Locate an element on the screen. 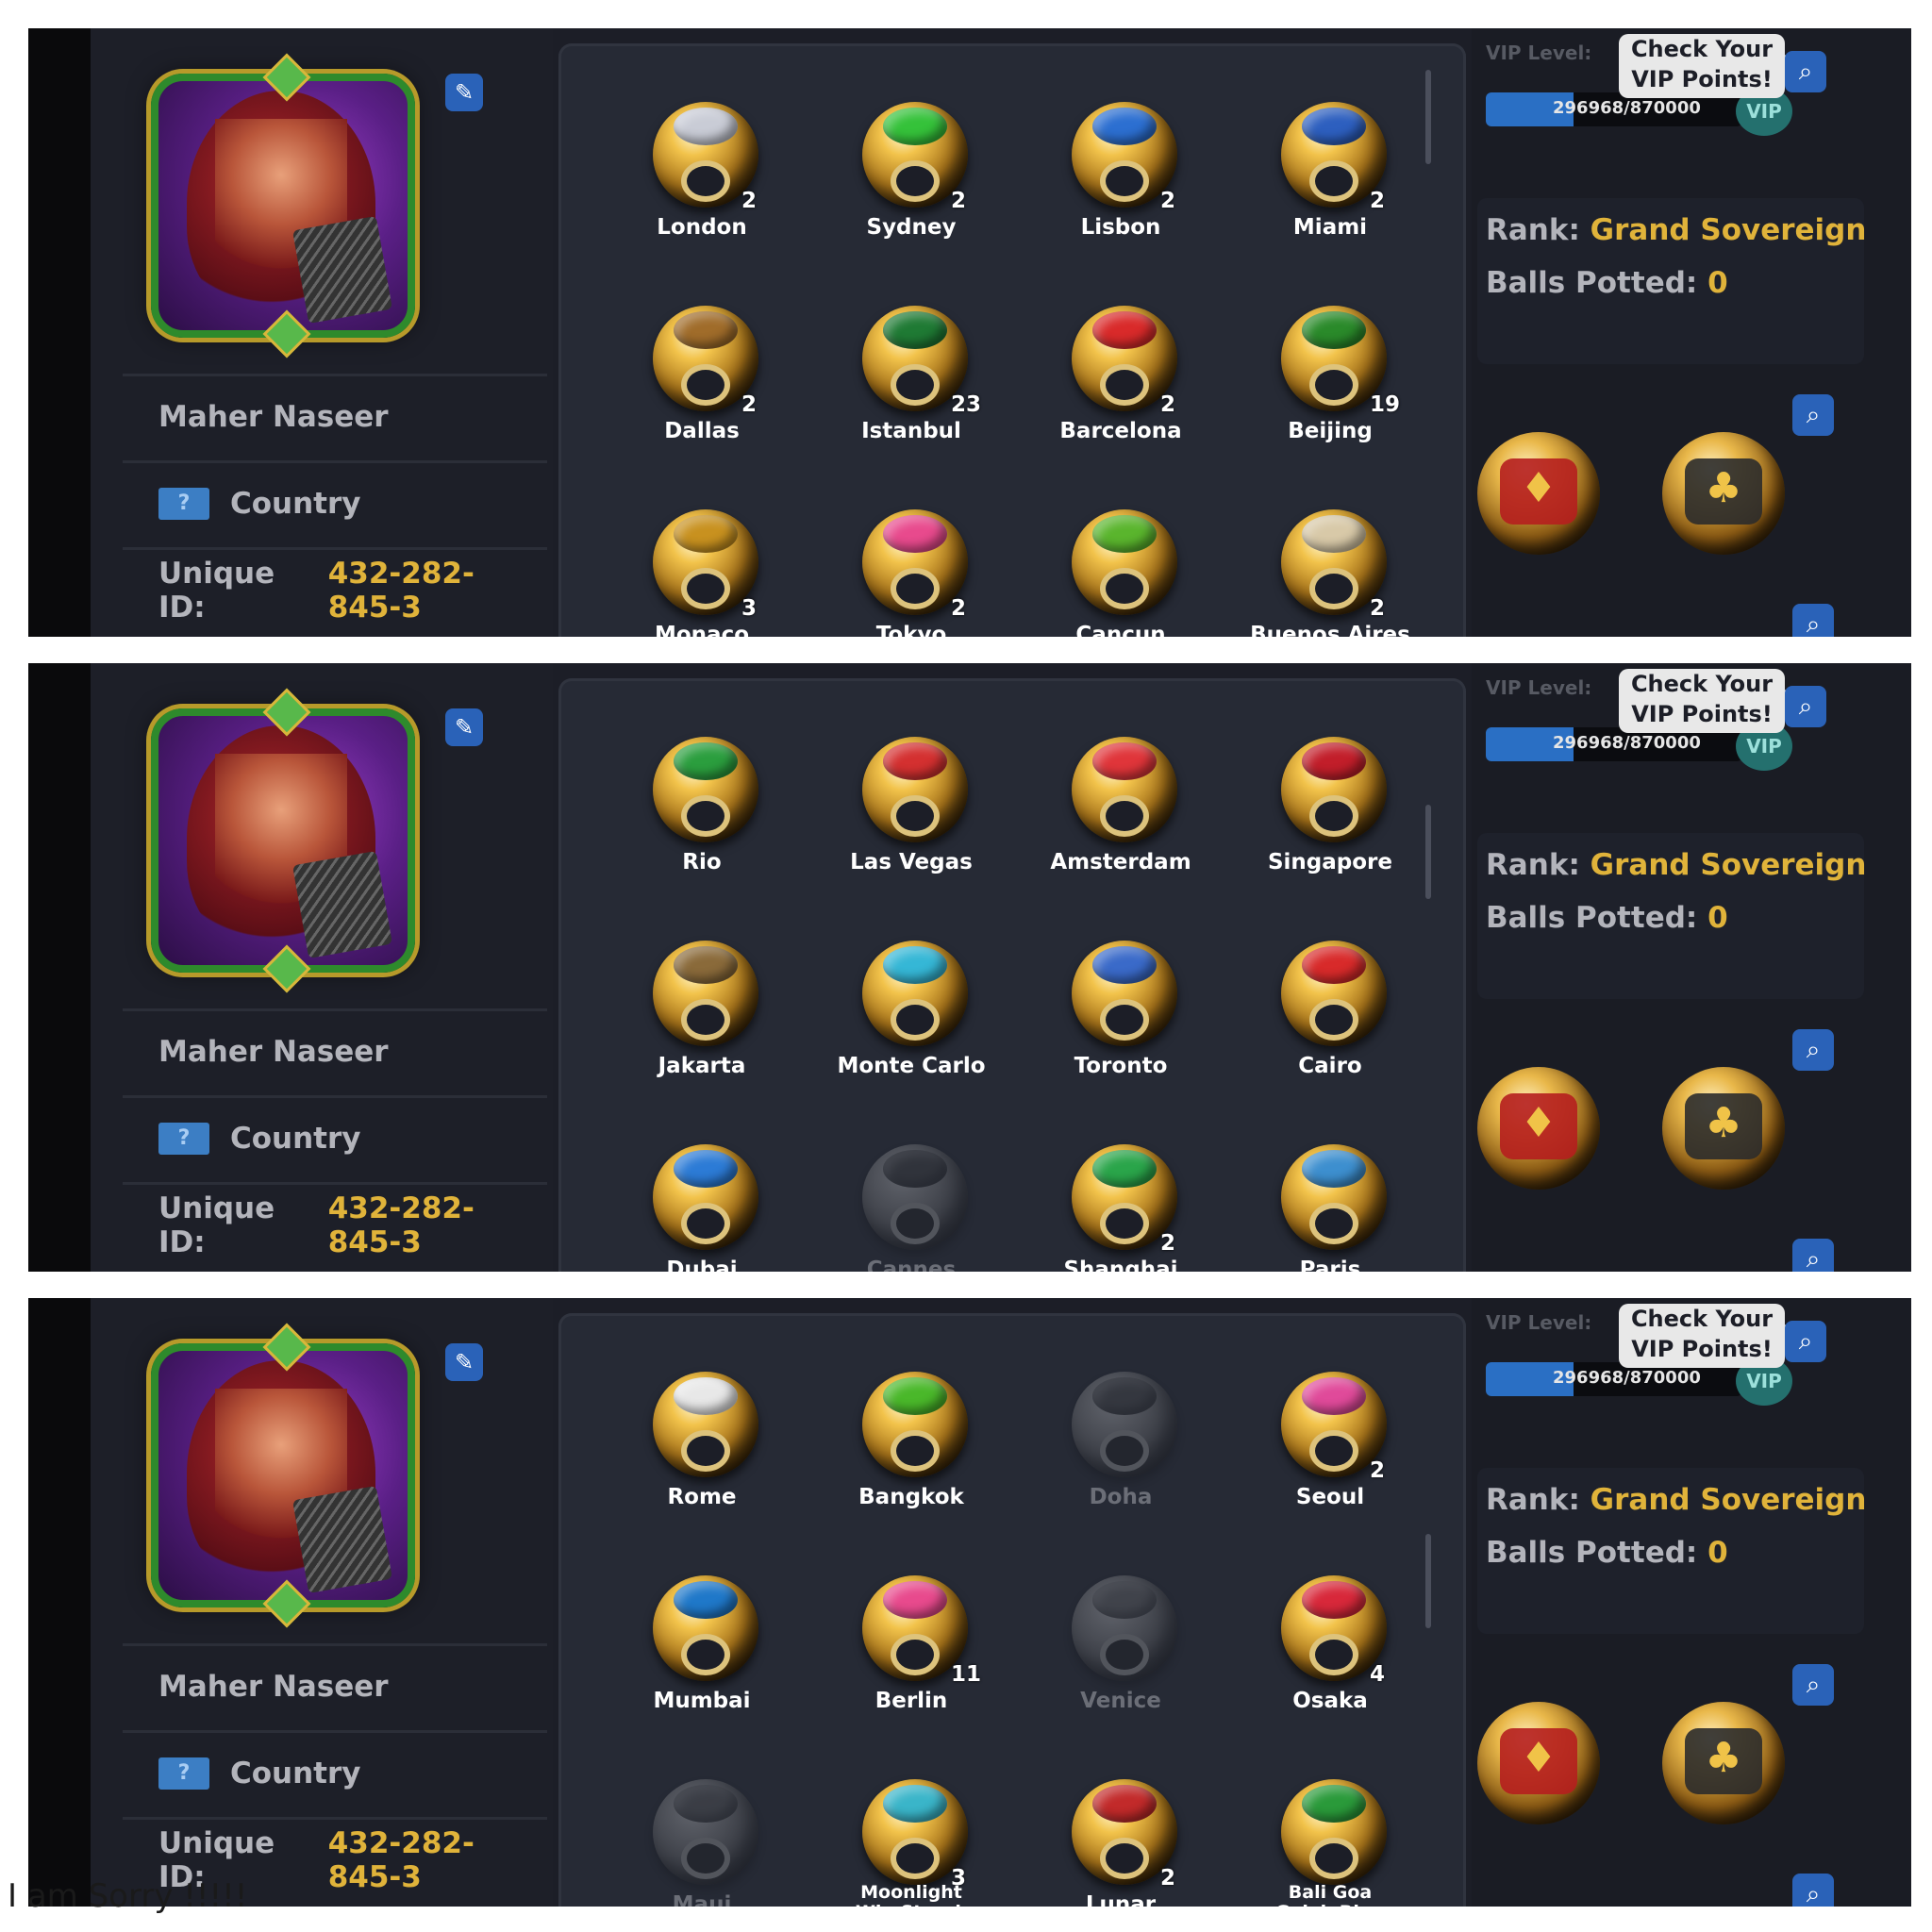  ring-item: Amsterdam is located at coordinates (1120, 811).